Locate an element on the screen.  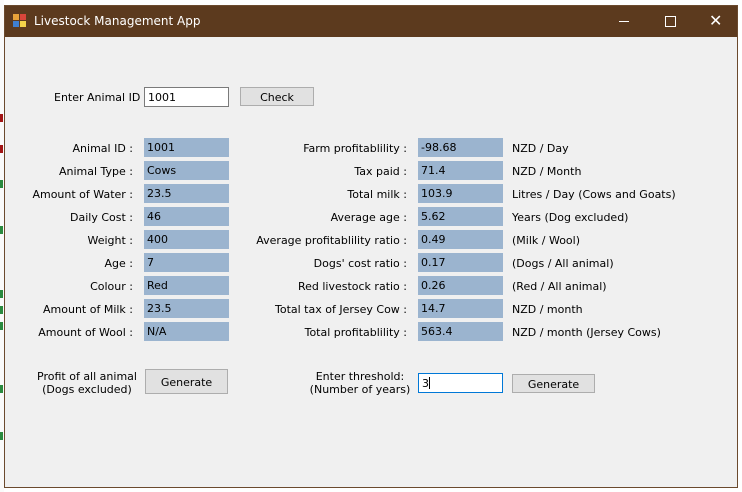
stat-label: Red livestock ratio : is located at coordinates (352, 286).